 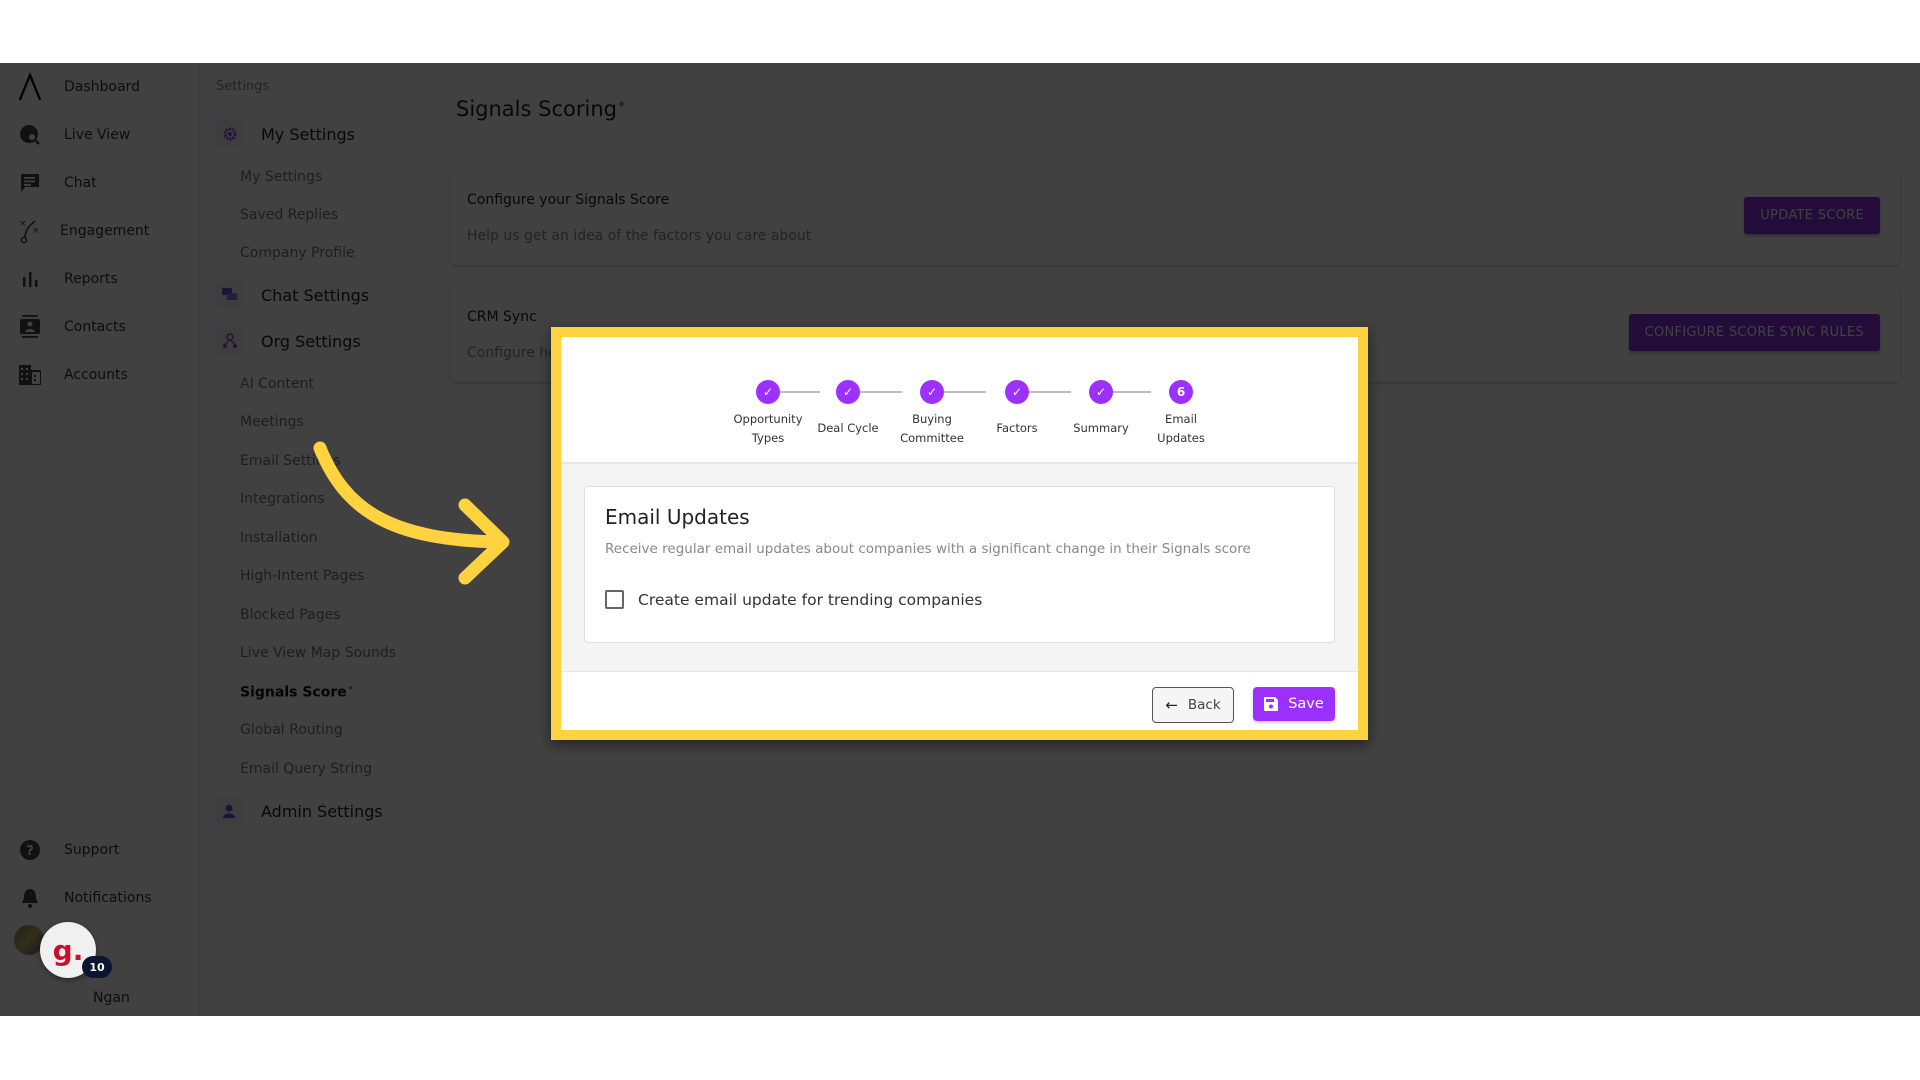 I want to click on step-email-updates: 6 Email Updates, so click(x=1181, y=414).